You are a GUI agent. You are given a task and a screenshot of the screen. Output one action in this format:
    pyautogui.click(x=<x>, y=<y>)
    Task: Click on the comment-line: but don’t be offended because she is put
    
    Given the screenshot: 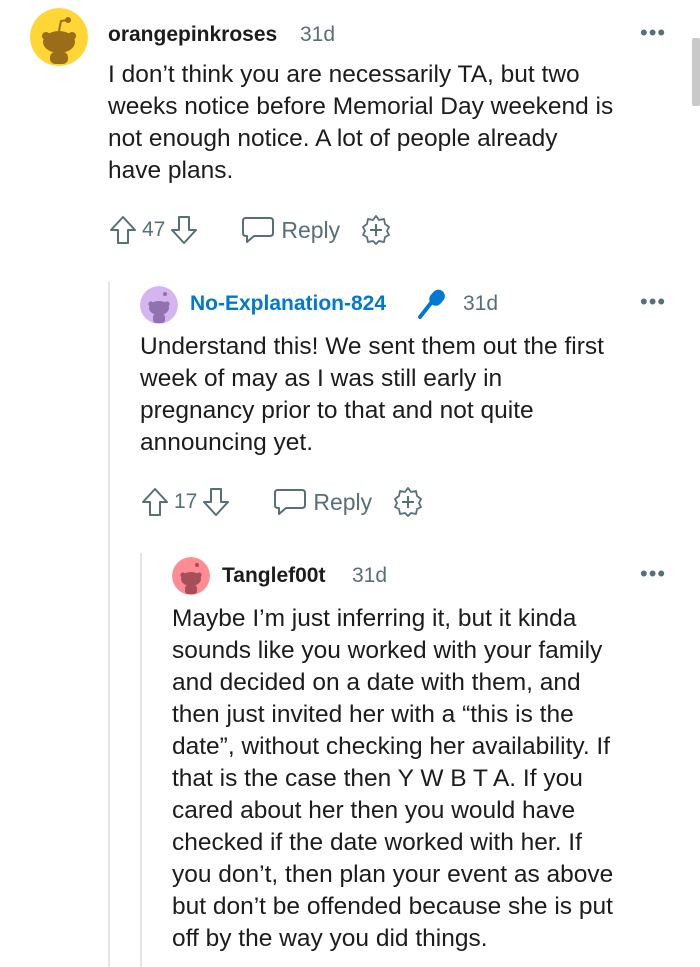 What is the action you would take?
    pyautogui.click(x=392, y=906)
    